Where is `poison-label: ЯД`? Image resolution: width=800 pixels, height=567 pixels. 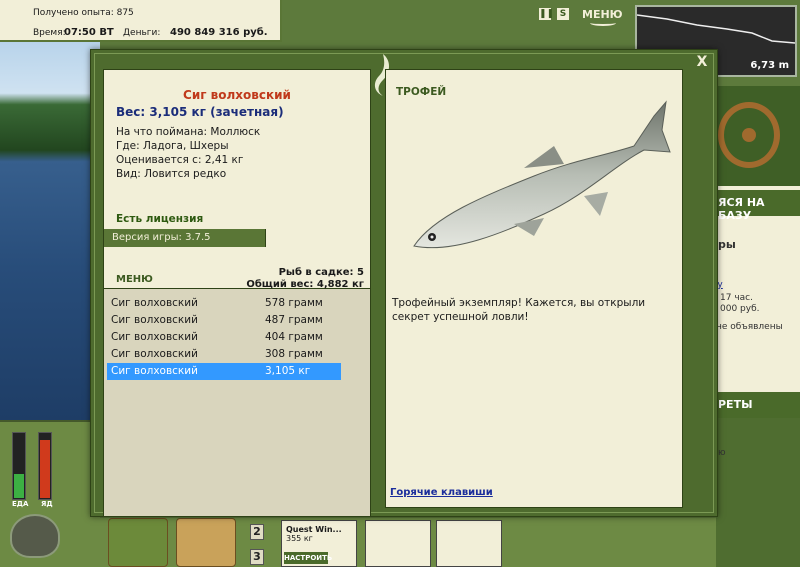
poison-label: ЯД is located at coordinates (47, 504).